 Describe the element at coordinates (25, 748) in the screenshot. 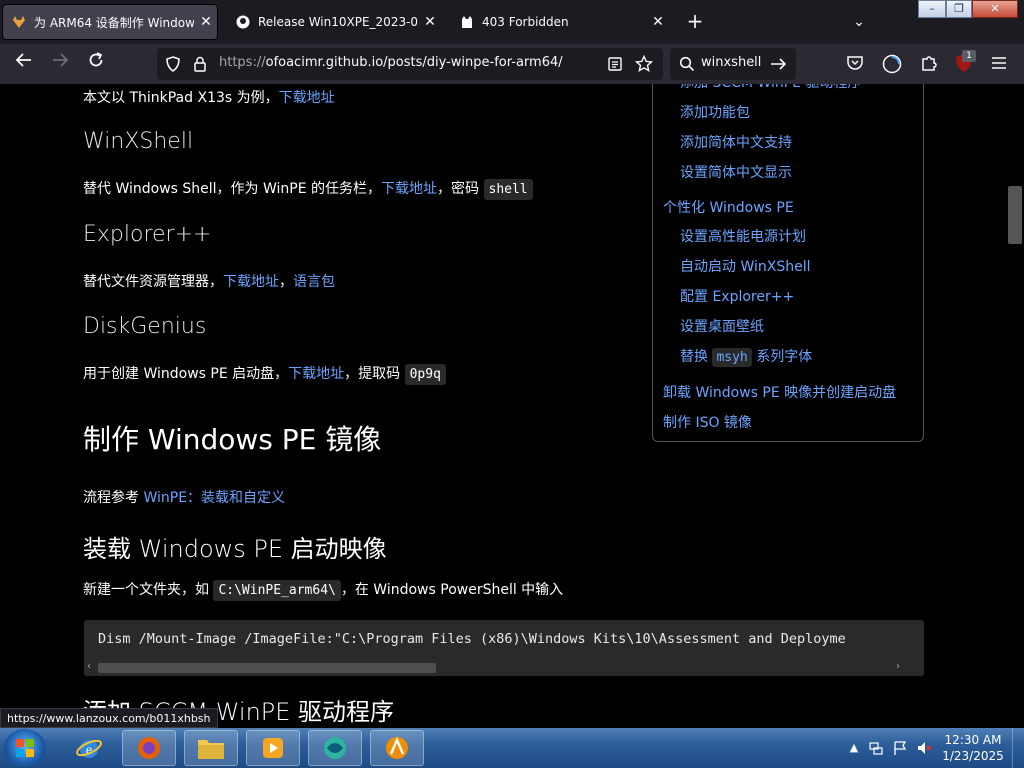

I see `start-button` at that location.